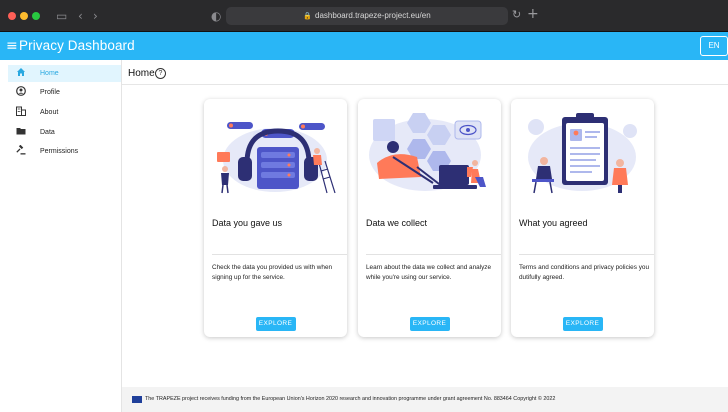 The image size is (728, 412). What do you see at coordinates (21, 151) in the screenshot?
I see `gavel-icon` at bounding box center [21, 151].